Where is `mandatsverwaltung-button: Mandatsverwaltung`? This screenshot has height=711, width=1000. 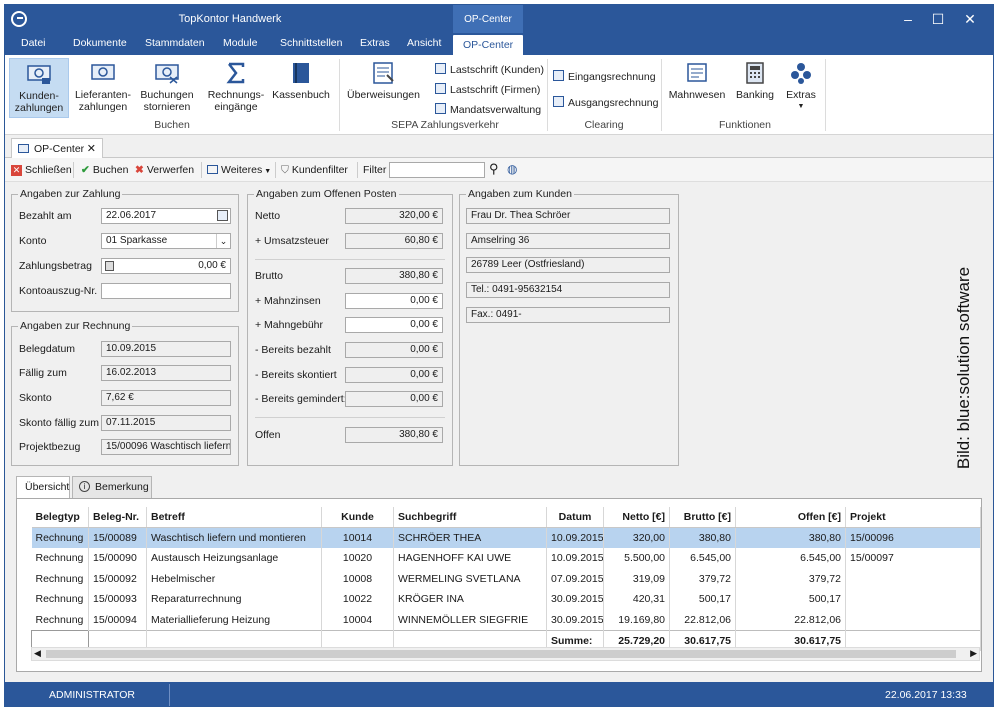 mandatsverwaltung-button: Mandatsverwaltung is located at coordinates (488, 109).